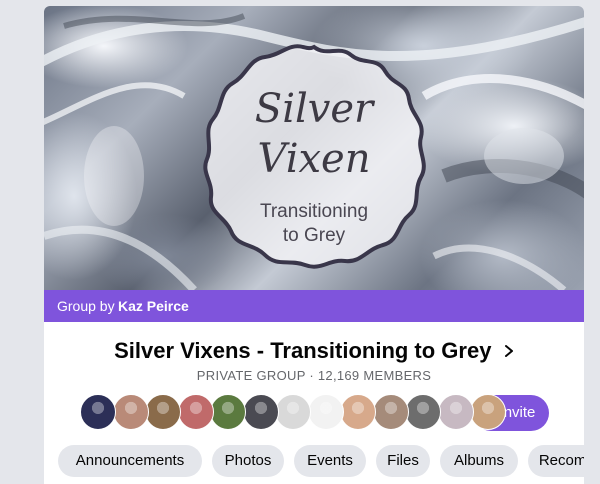 This screenshot has height=484, width=600. I want to click on chevron-right-icon, so click(509, 351).